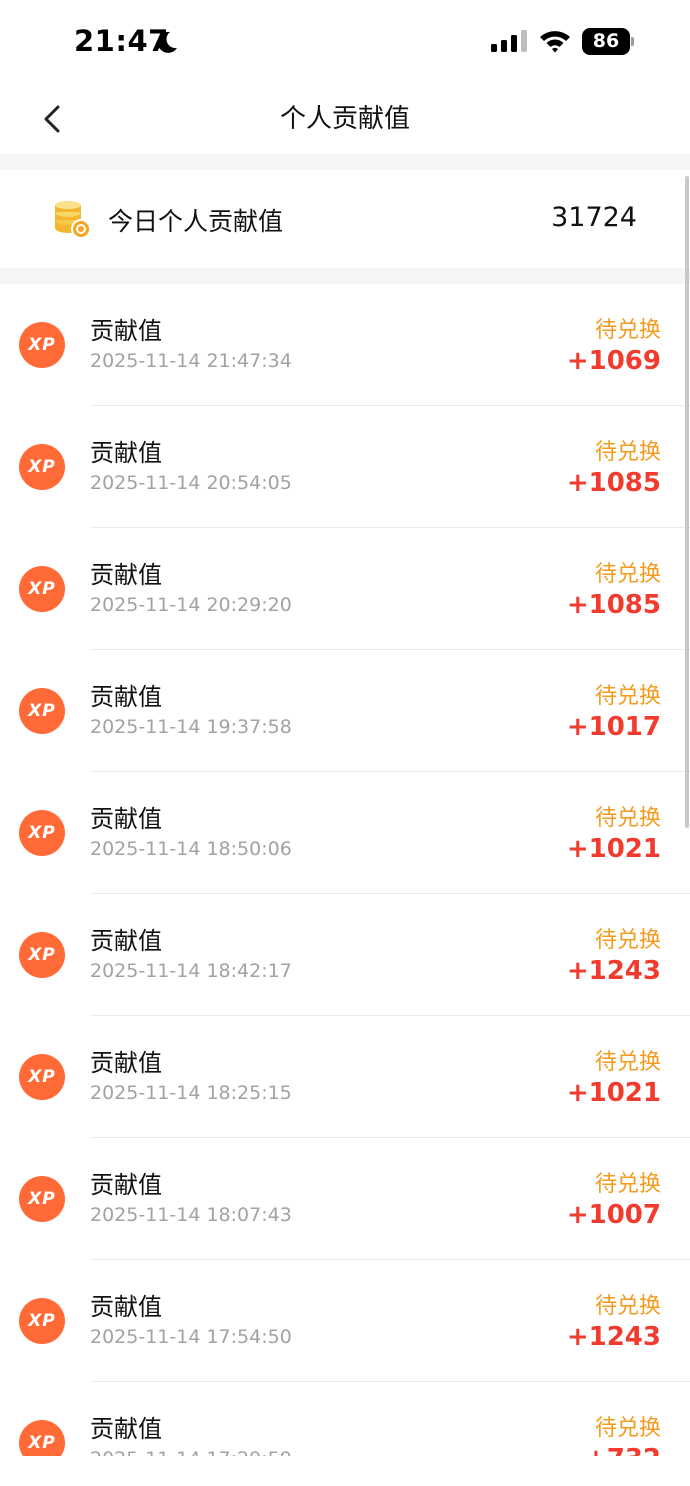 The height and width of the screenshot is (1486, 690). I want to click on moon-icon, so click(167, 42).